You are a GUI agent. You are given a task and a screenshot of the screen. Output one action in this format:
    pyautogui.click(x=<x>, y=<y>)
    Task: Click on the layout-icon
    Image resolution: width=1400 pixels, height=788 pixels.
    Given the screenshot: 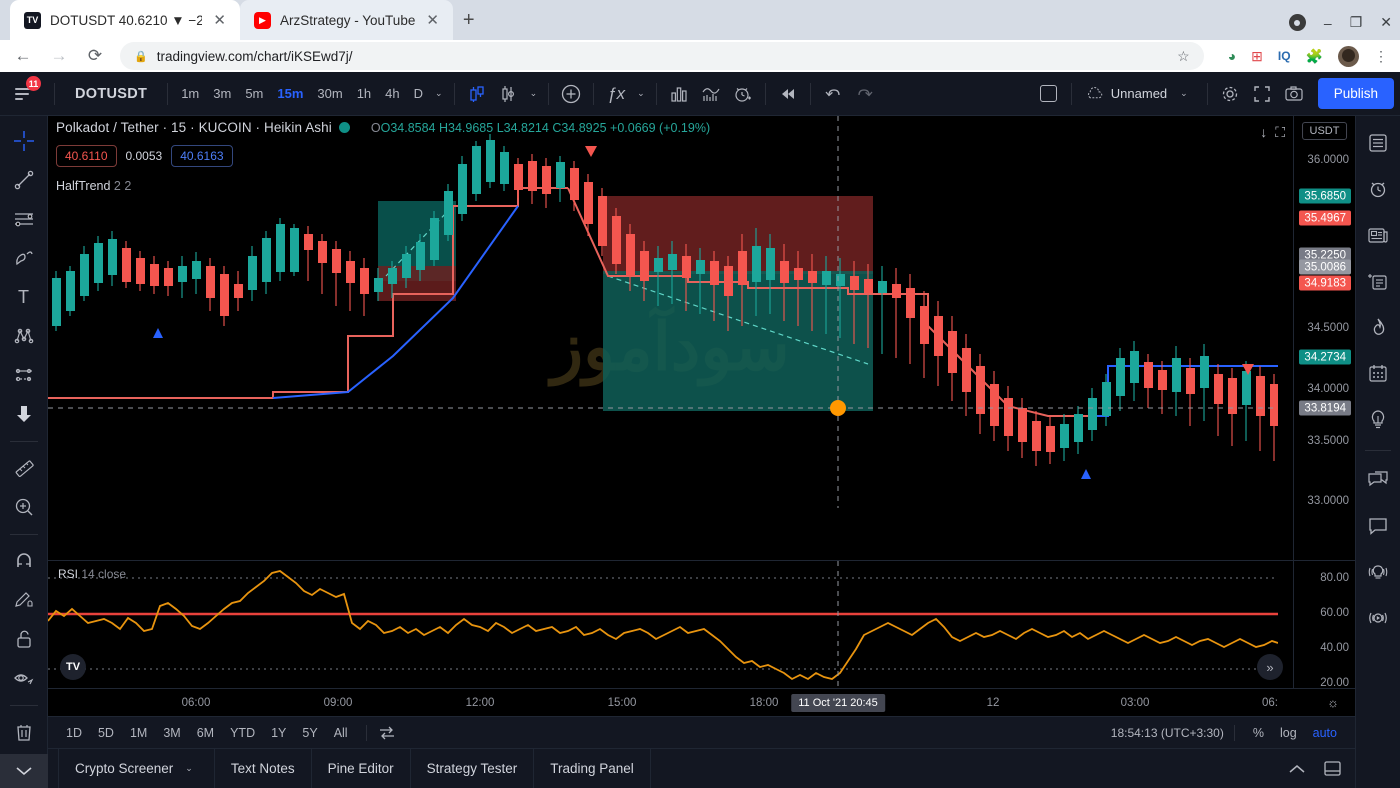 What is the action you would take?
    pyautogui.click(x=1049, y=94)
    